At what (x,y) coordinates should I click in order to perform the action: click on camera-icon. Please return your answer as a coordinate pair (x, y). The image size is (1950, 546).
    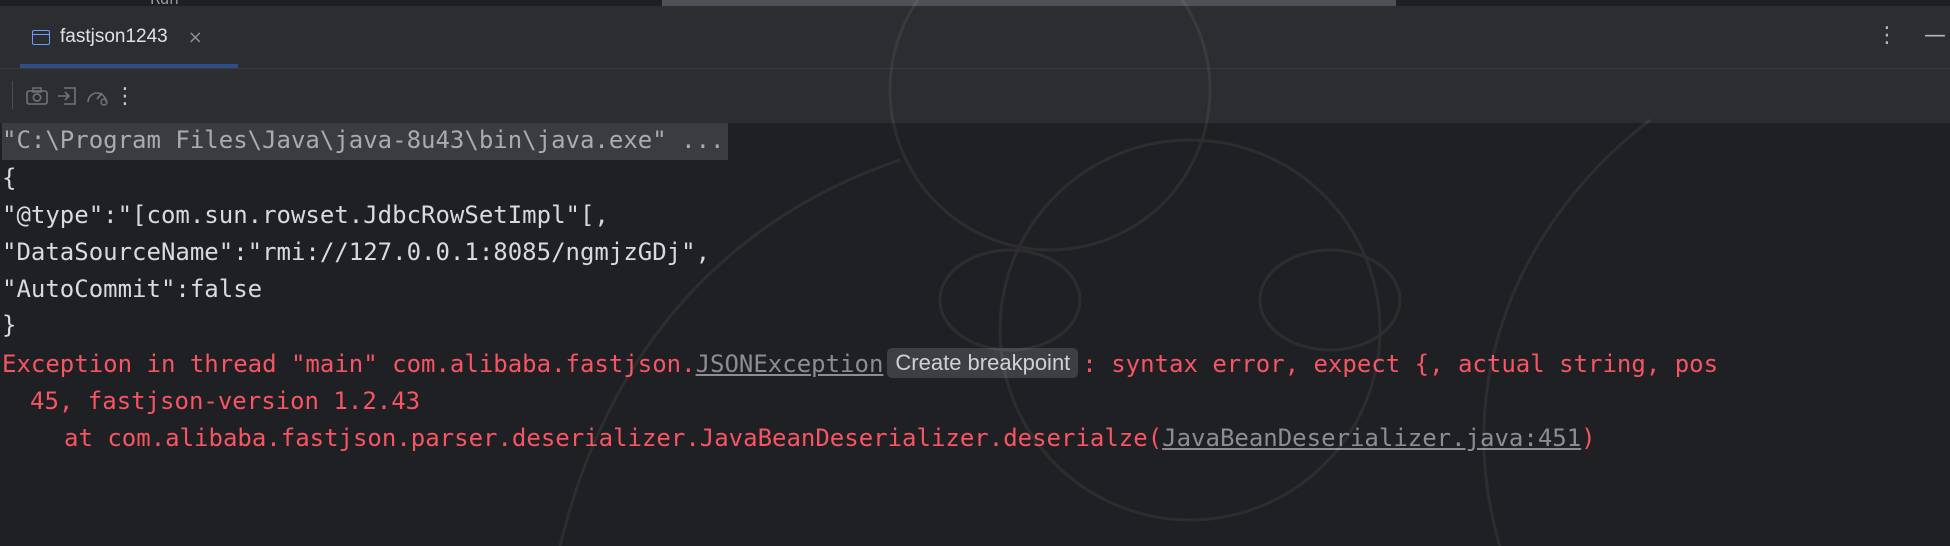
    Looking at the image, I should click on (37, 96).